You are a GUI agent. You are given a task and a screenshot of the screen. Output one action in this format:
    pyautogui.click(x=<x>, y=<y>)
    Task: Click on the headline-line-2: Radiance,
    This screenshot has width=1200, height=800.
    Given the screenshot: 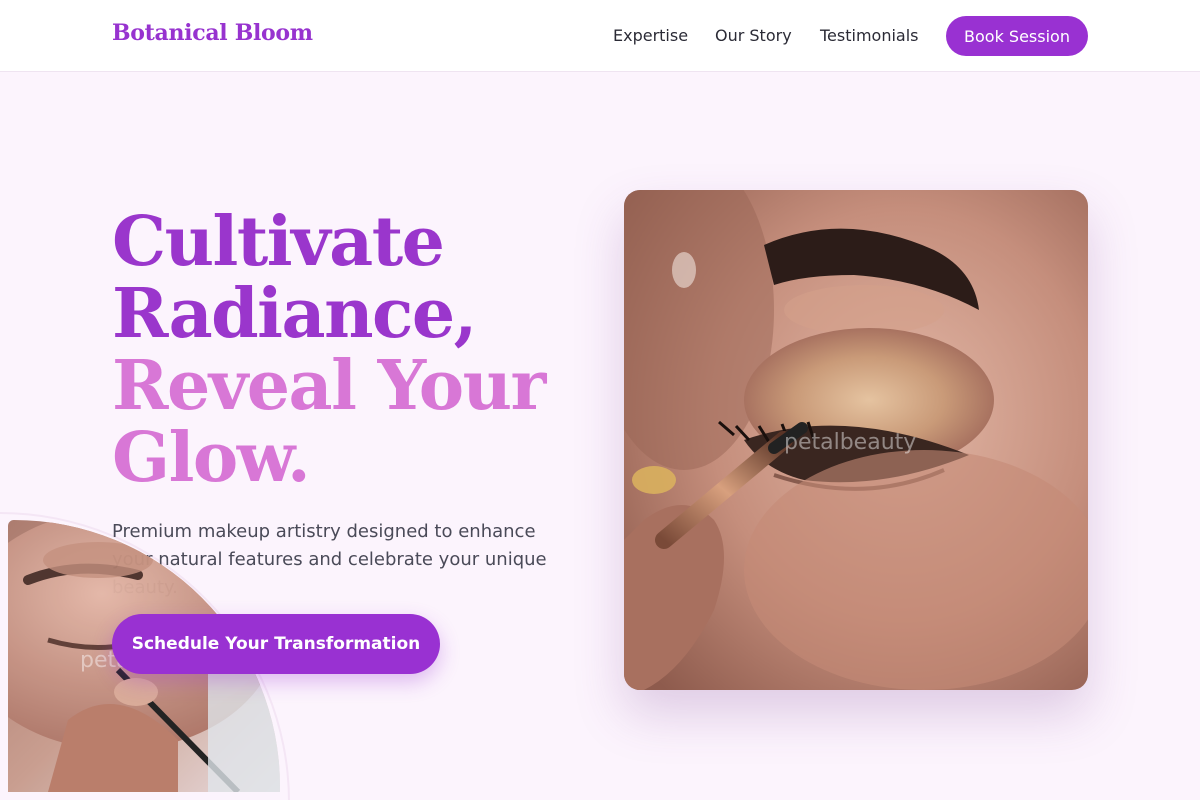 What is the action you would take?
    pyautogui.click(x=294, y=314)
    